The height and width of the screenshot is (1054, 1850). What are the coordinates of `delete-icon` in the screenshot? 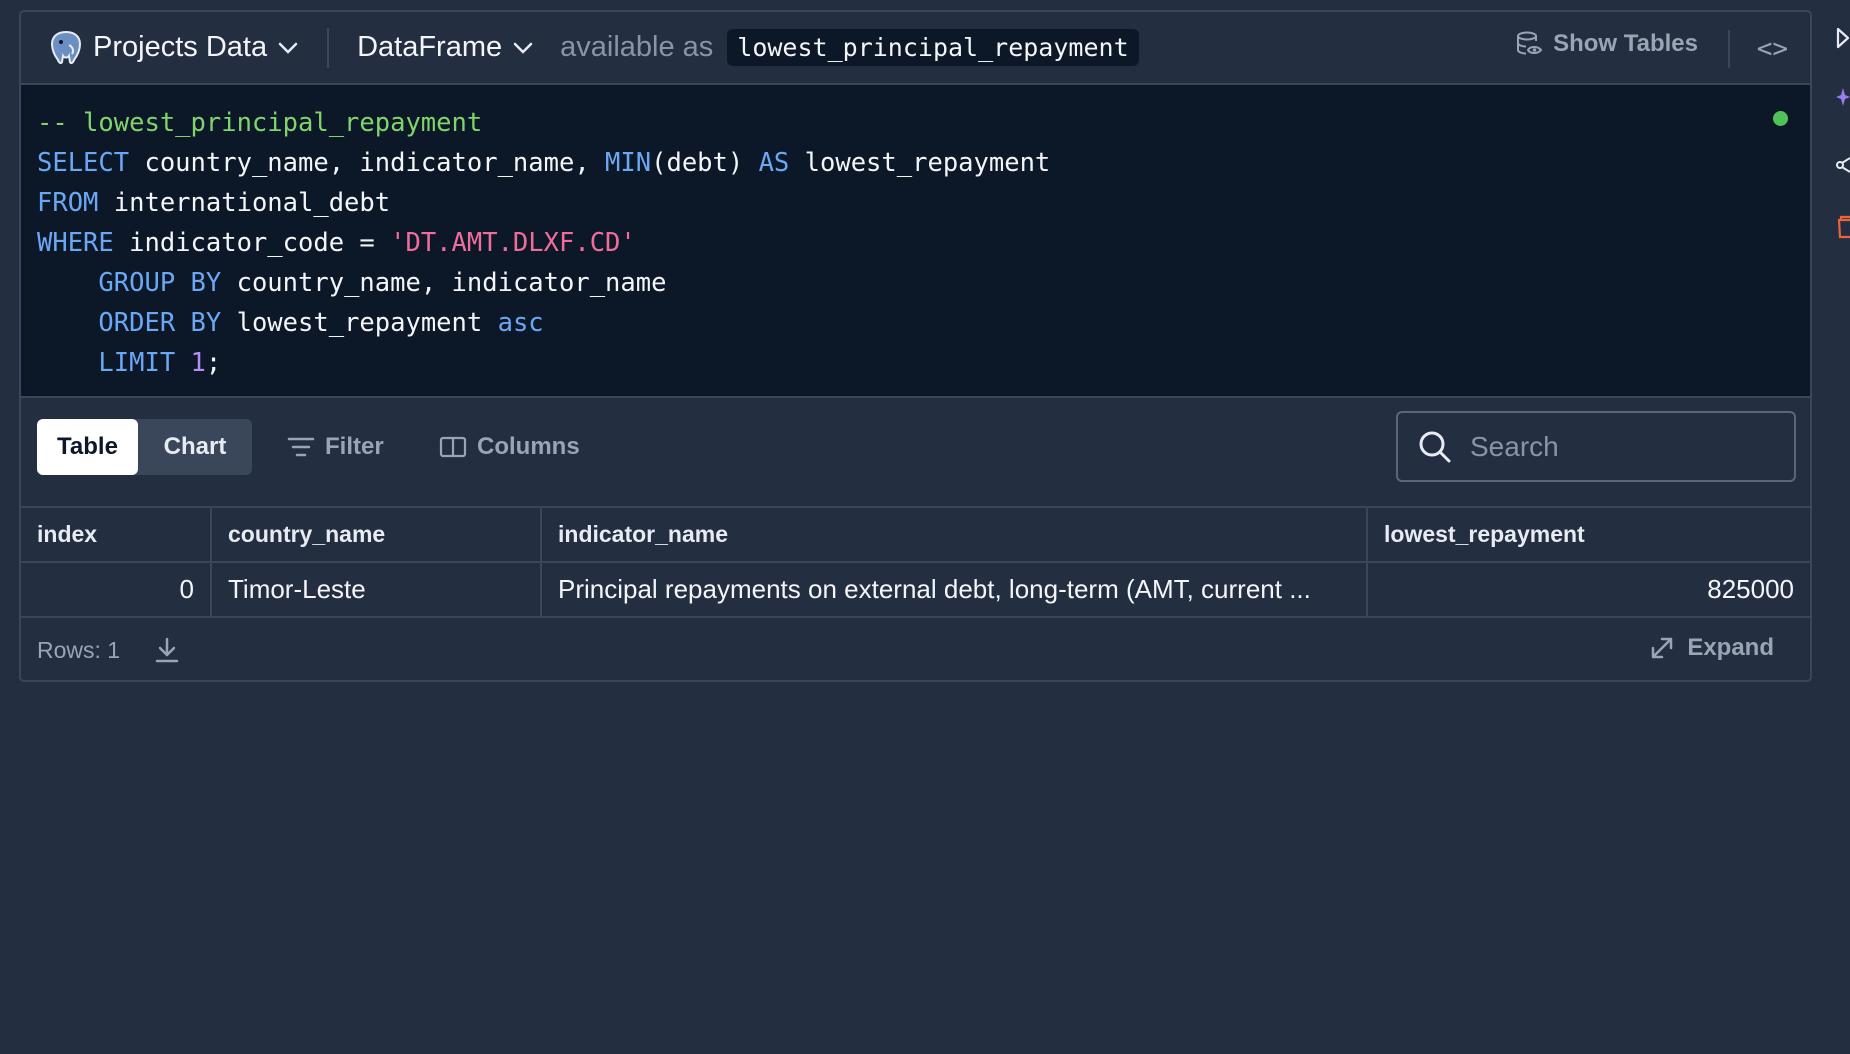 It's located at (1843, 227).